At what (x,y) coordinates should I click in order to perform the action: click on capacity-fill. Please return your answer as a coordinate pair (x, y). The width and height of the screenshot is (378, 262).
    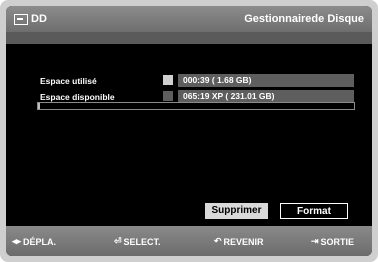
    Looking at the image, I should click on (39, 106).